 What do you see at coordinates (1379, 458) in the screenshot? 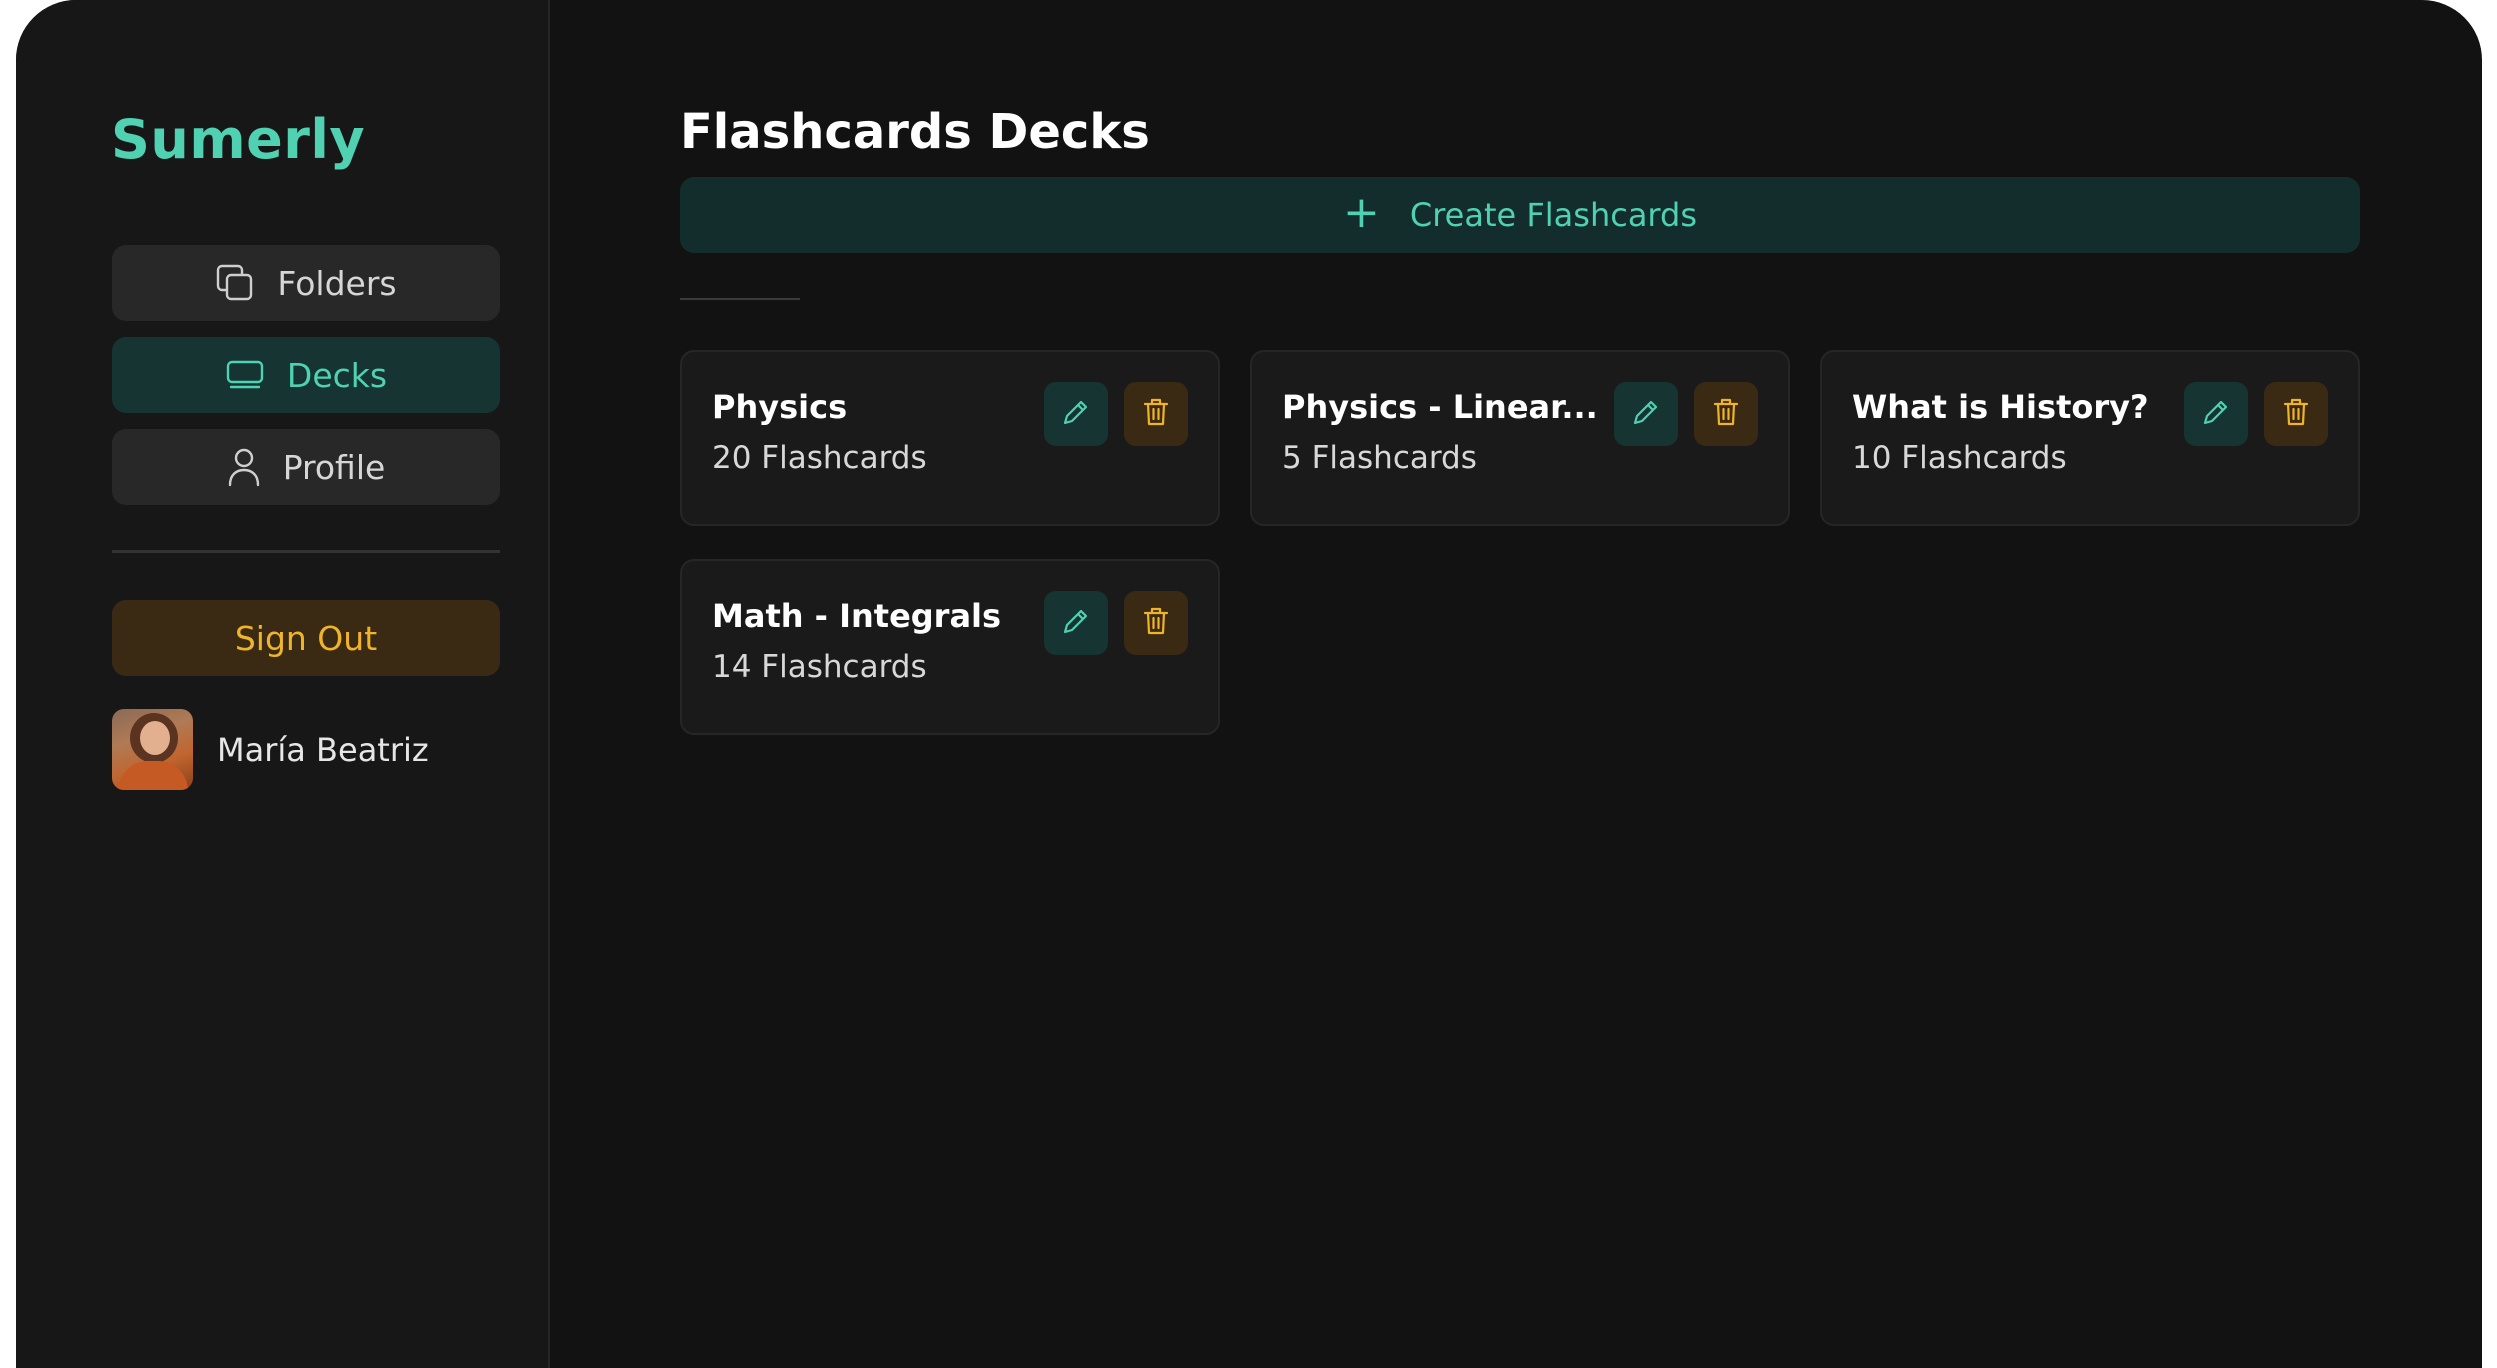
I see `deck-count: 5 Flashcards` at bounding box center [1379, 458].